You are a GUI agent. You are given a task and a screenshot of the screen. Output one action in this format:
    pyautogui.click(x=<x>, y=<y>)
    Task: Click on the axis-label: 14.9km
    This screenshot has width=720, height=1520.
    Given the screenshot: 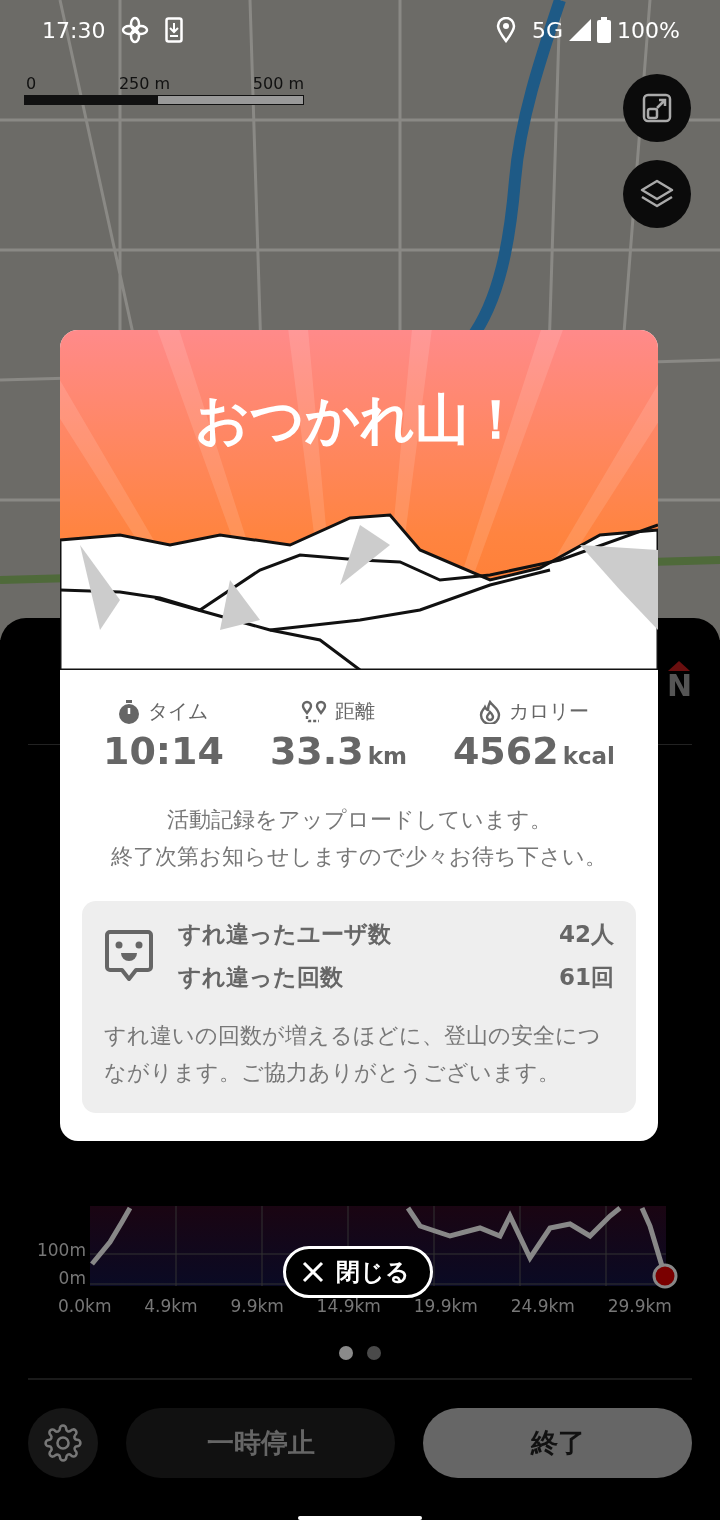 What is the action you would take?
    pyautogui.click(x=348, y=1306)
    